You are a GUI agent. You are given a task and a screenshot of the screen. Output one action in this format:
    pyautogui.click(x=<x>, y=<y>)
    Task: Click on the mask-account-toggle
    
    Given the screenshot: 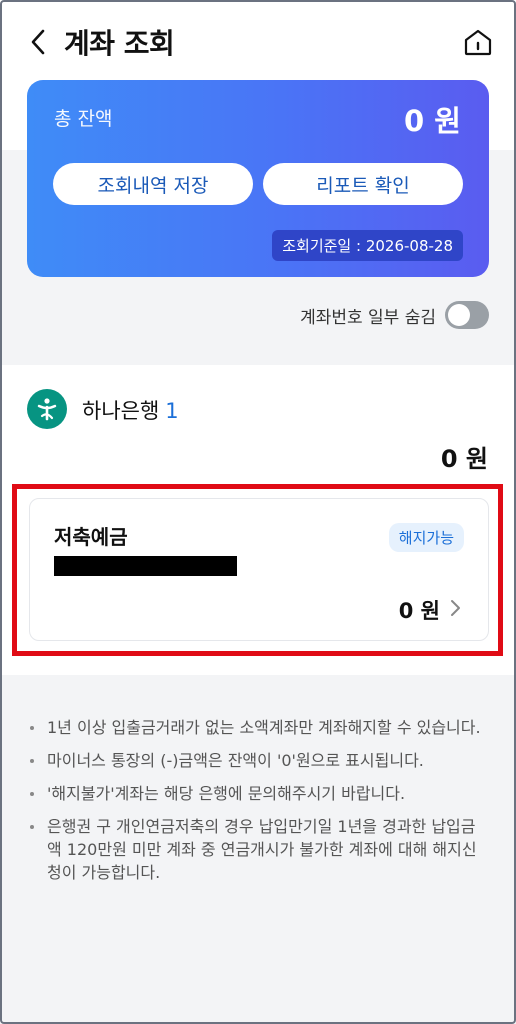 What is the action you would take?
    pyautogui.click(x=467, y=315)
    